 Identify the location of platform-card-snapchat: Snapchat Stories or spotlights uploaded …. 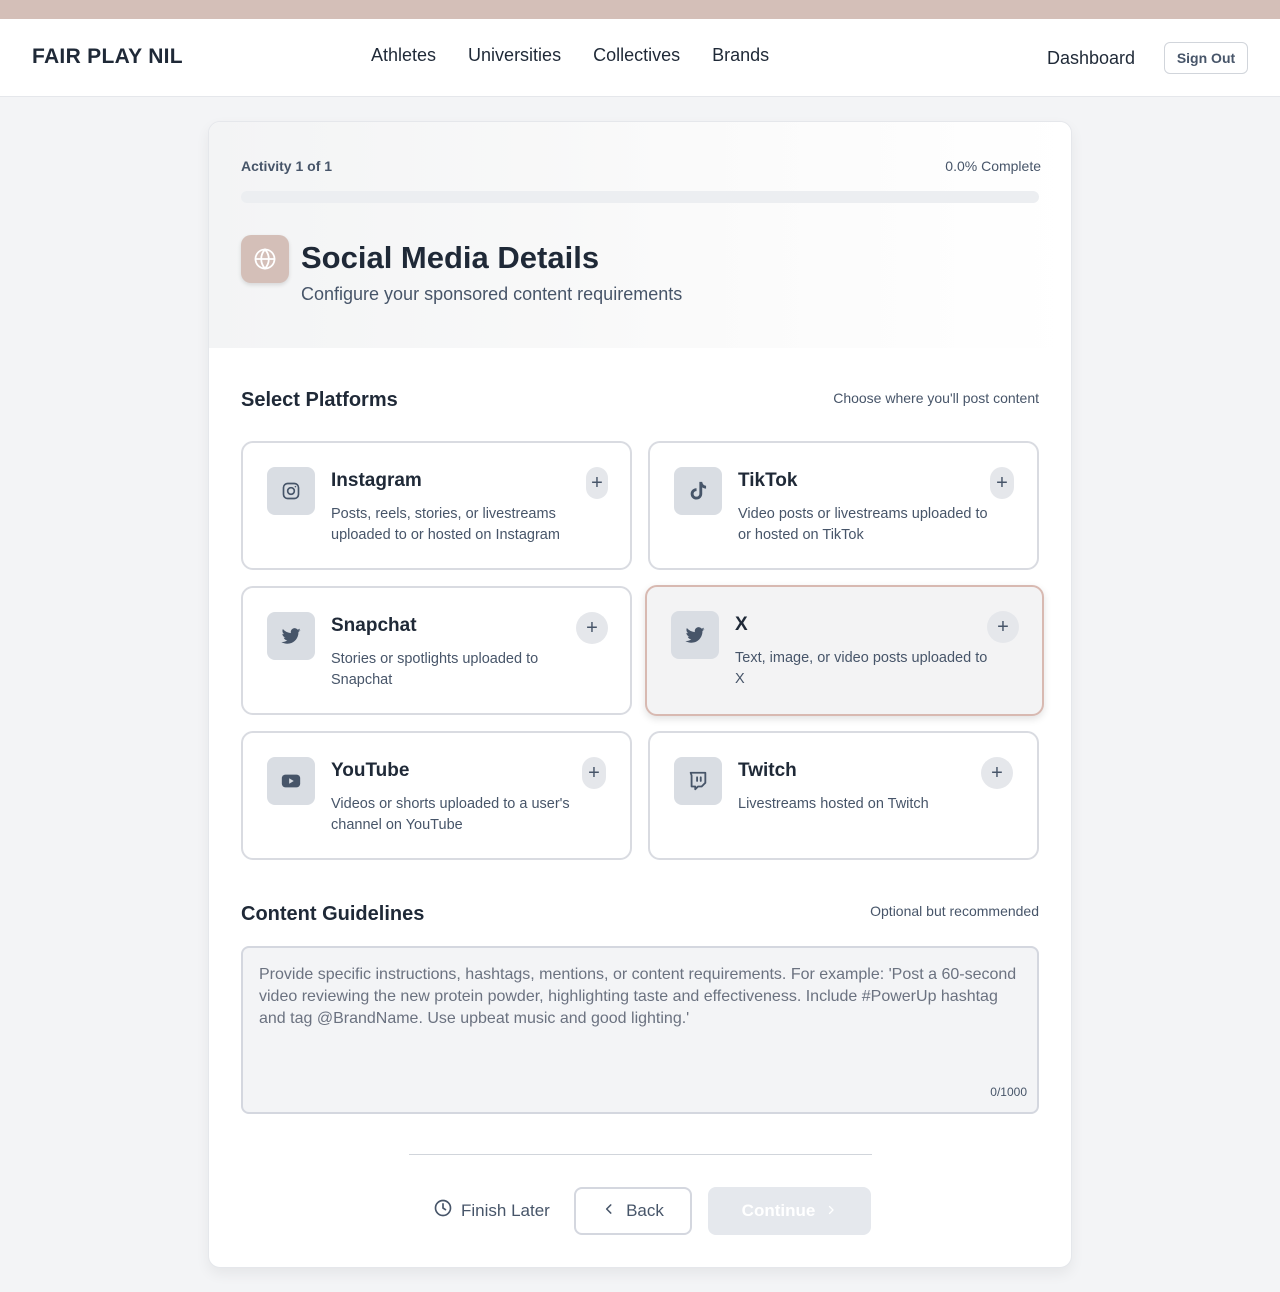
(436, 650).